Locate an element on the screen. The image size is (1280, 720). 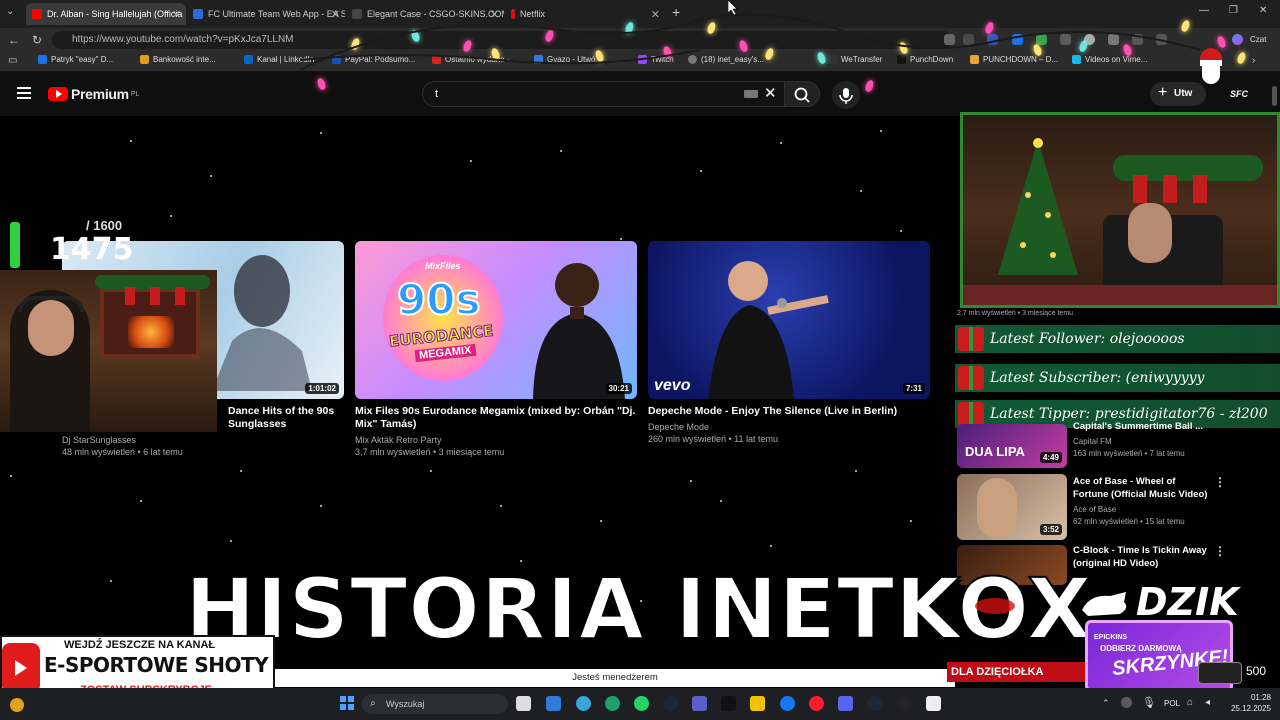
video-thumbnail: vevo 7:31 is located at coordinates (789, 320).